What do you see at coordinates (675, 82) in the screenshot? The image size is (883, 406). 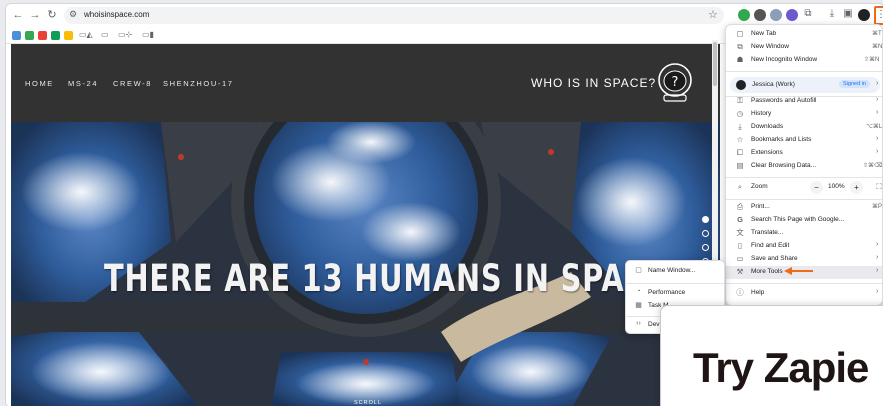 I see `astronaut-helmet-icon: ?` at bounding box center [675, 82].